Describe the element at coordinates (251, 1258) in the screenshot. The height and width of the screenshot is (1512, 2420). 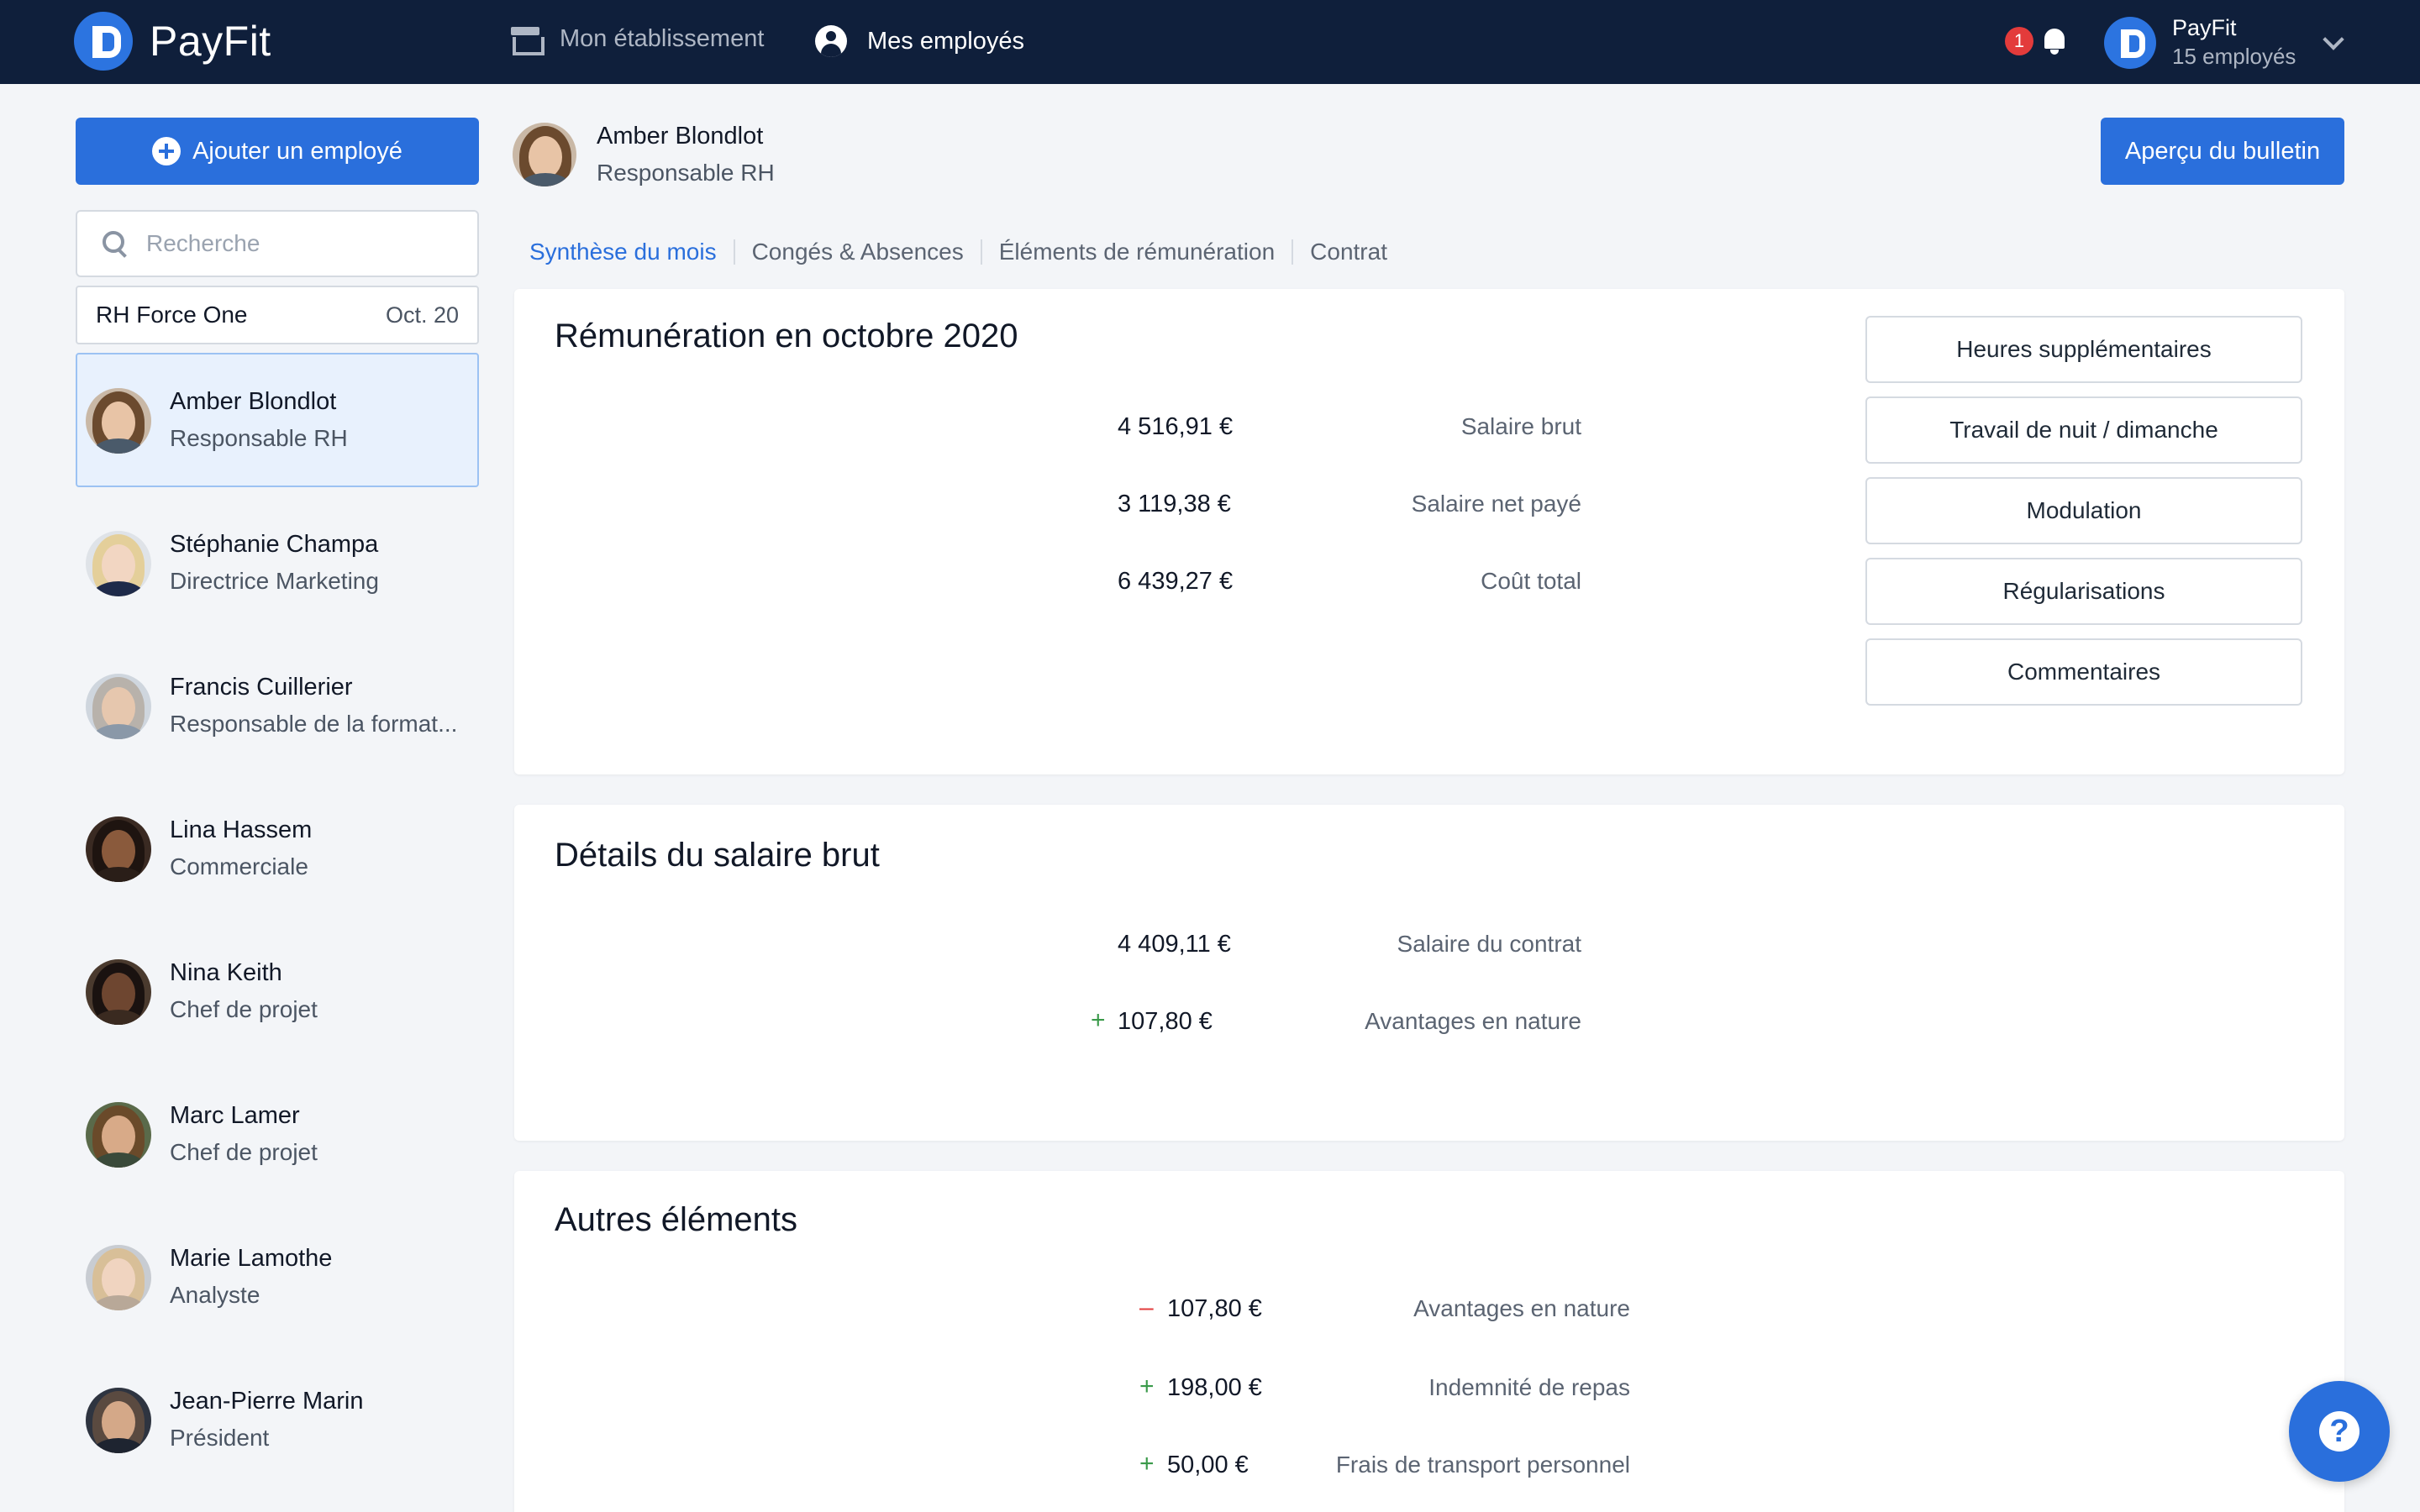
I see `employee-name: Marie Lamothe` at that location.